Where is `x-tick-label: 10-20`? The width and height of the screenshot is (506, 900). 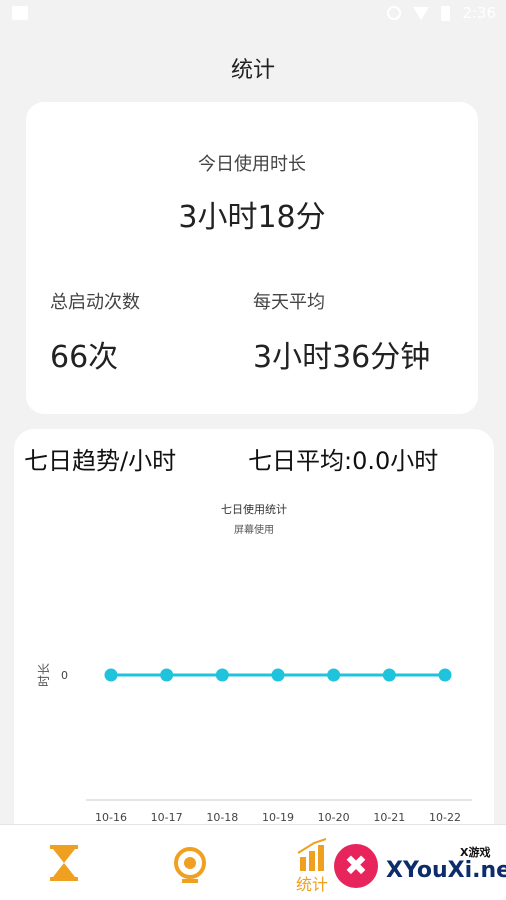 x-tick-label: 10-20 is located at coordinates (334, 817).